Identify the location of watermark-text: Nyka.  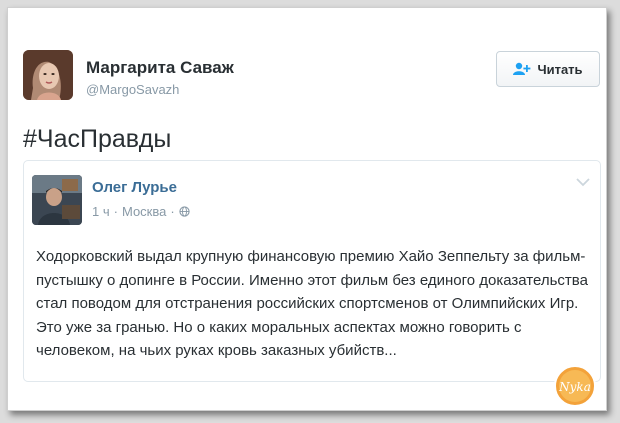
(574, 387).